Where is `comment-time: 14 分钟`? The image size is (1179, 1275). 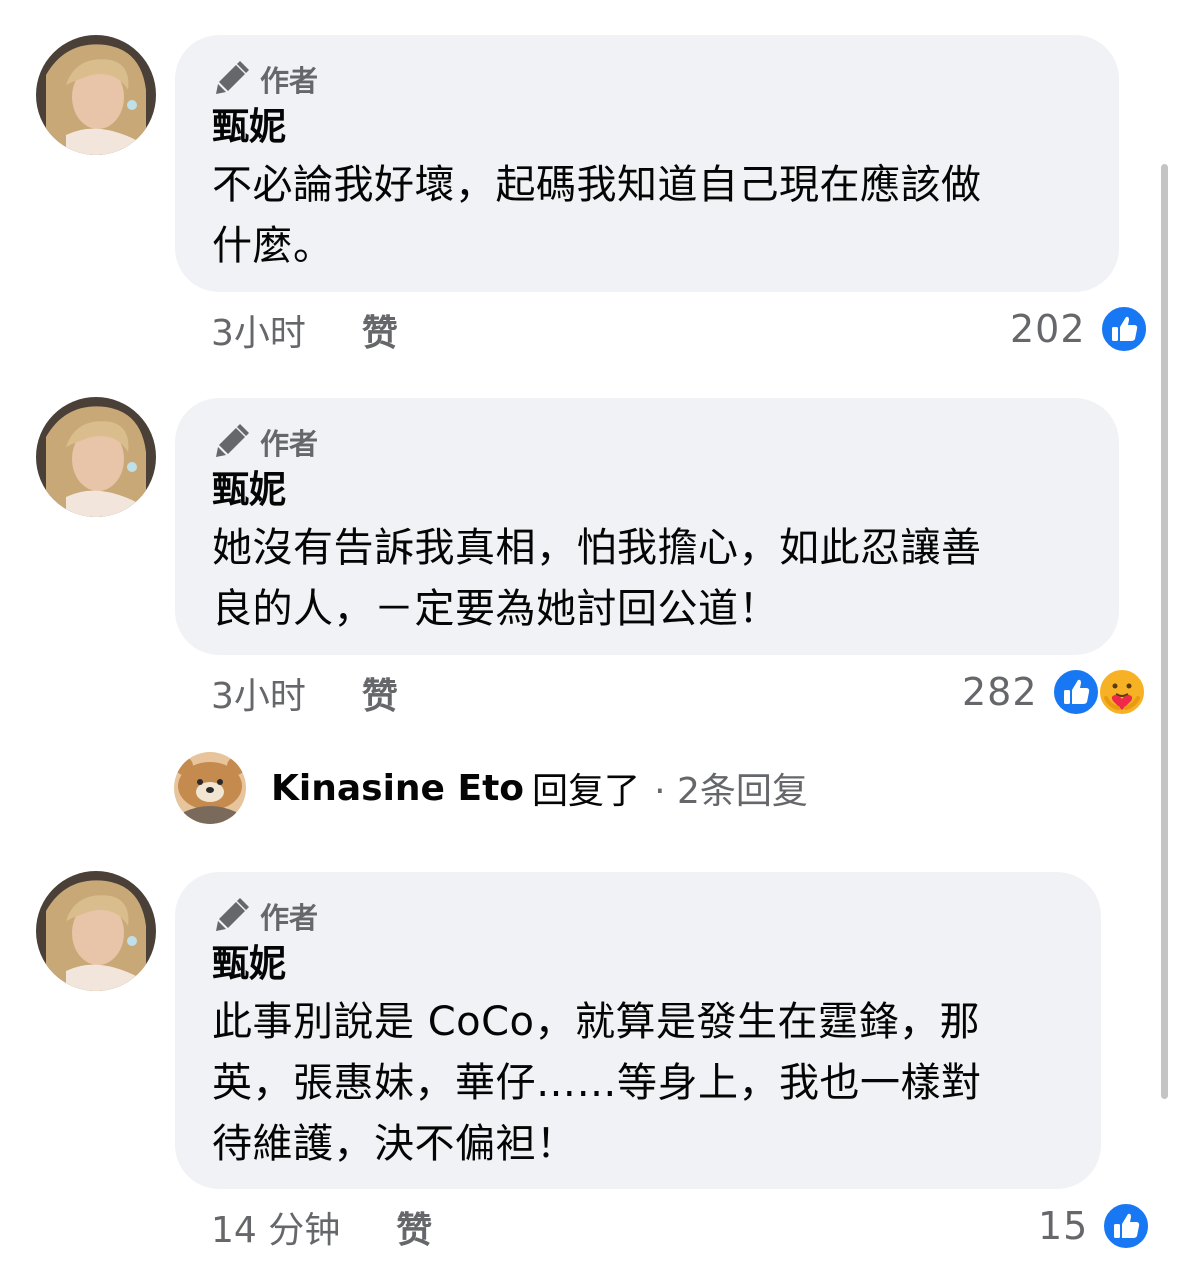
comment-time: 14 分钟 is located at coordinates (275, 1227).